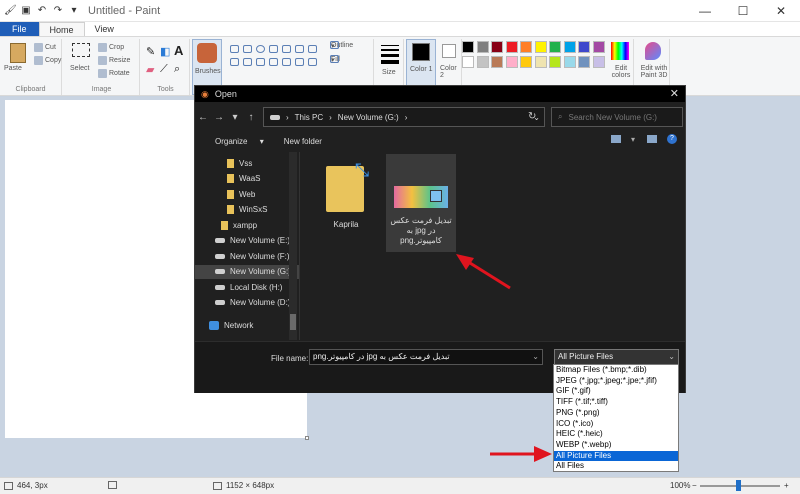 The image size is (800, 494). Describe the element at coordinates (114, 60) in the screenshot. I see `resize-button: Resize` at that location.